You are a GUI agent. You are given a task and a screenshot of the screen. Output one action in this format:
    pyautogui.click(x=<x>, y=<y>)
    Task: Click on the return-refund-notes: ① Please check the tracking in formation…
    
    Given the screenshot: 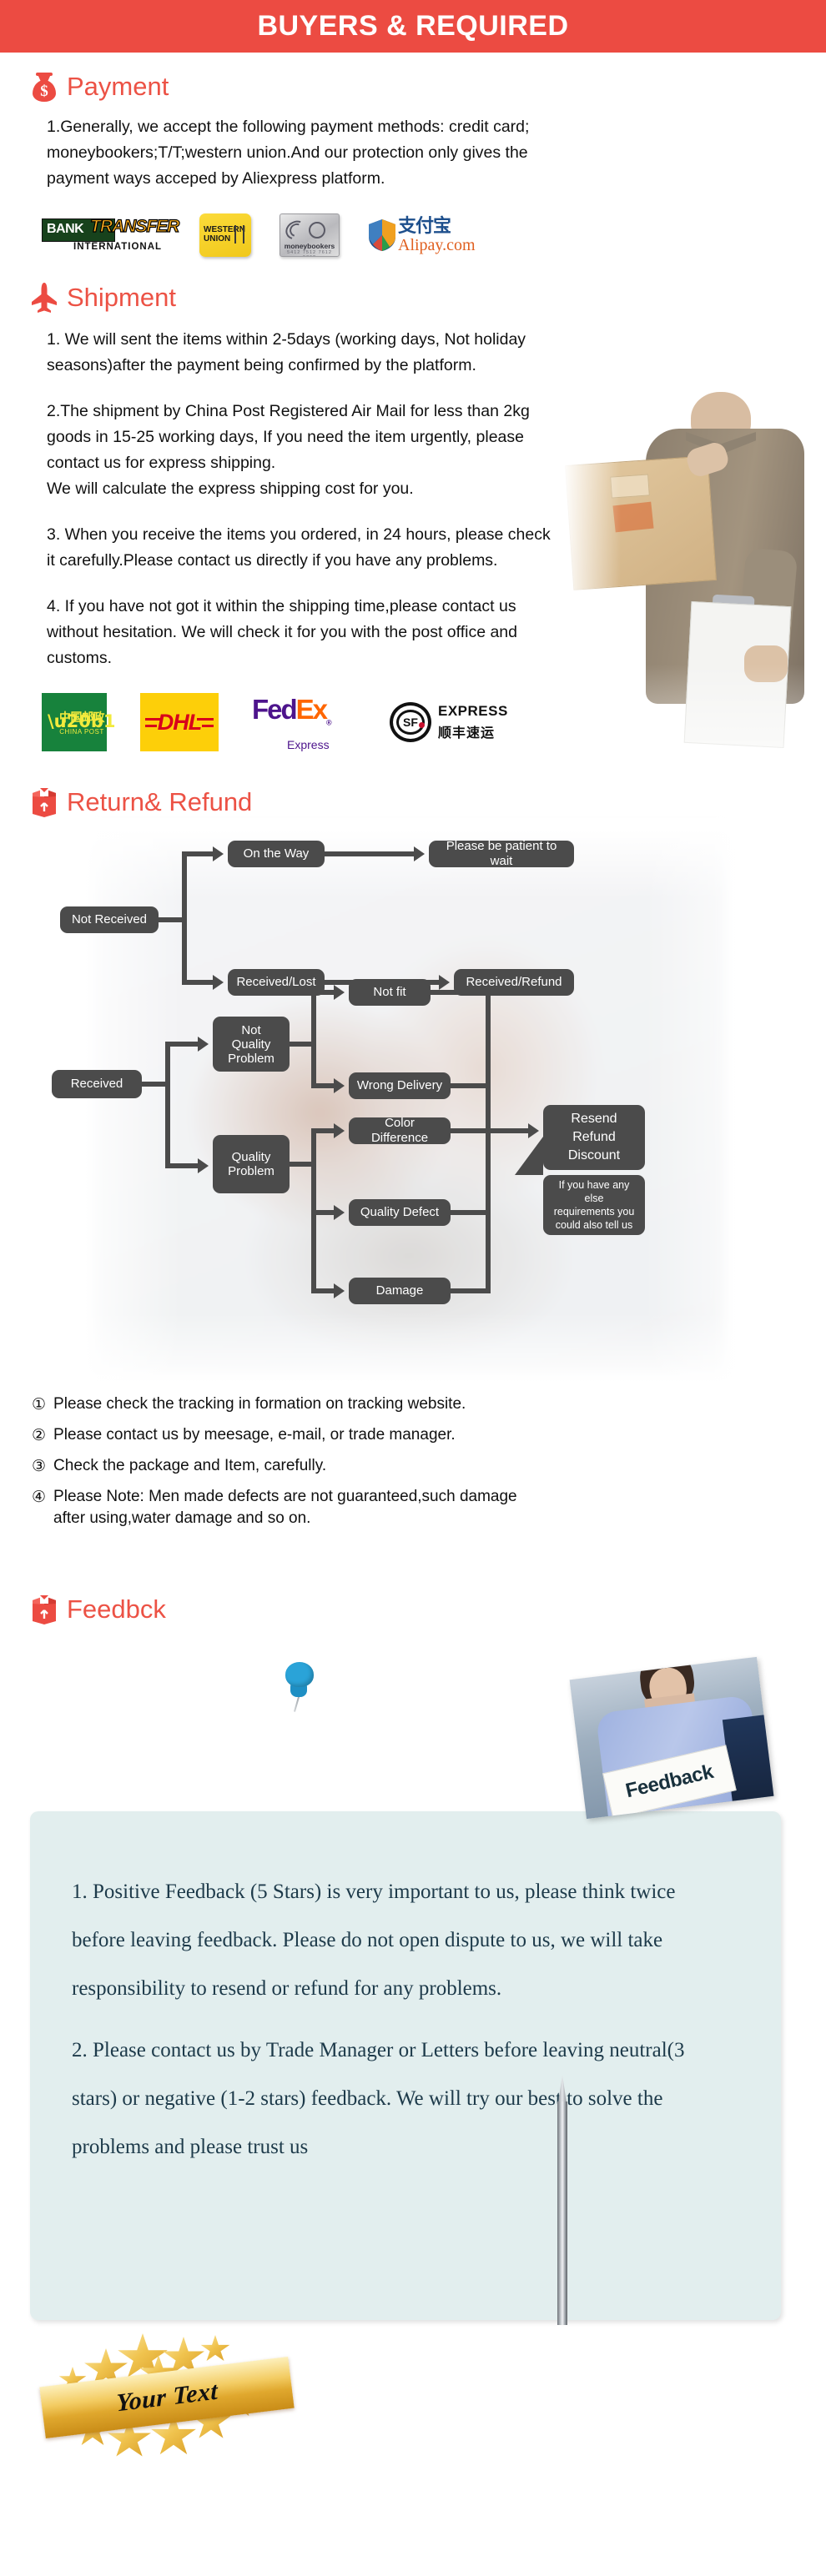 What is the action you would take?
    pyautogui.click(x=413, y=1461)
    